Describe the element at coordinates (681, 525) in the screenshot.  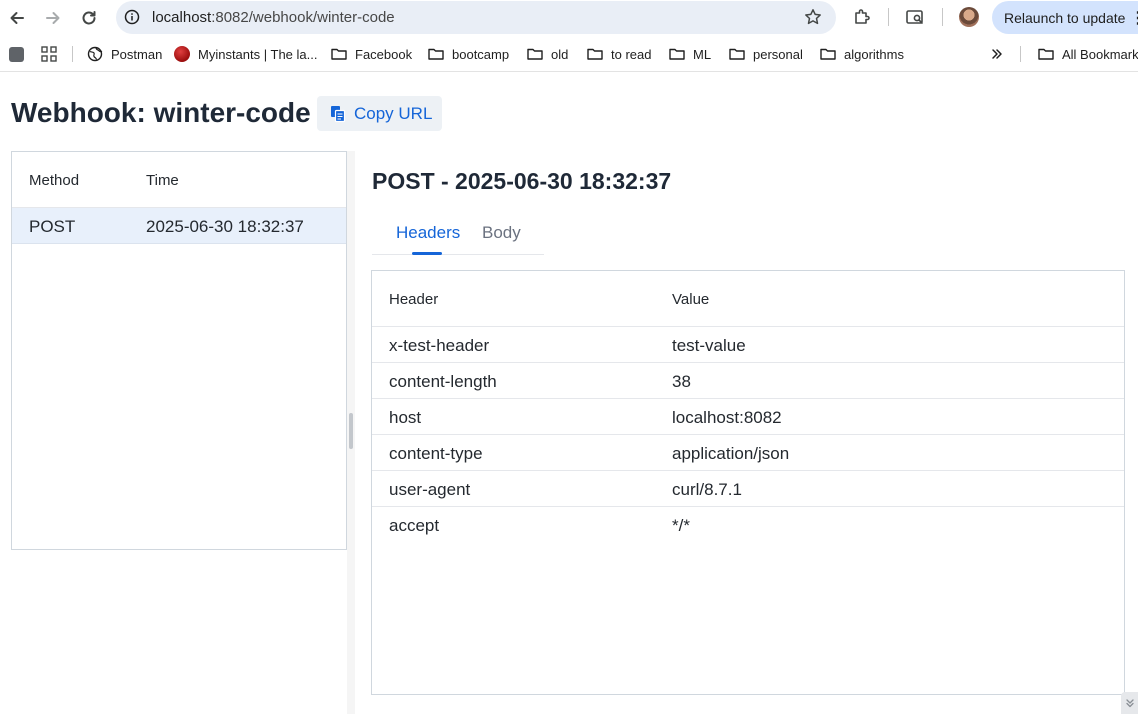
I see `header-value: */*` at that location.